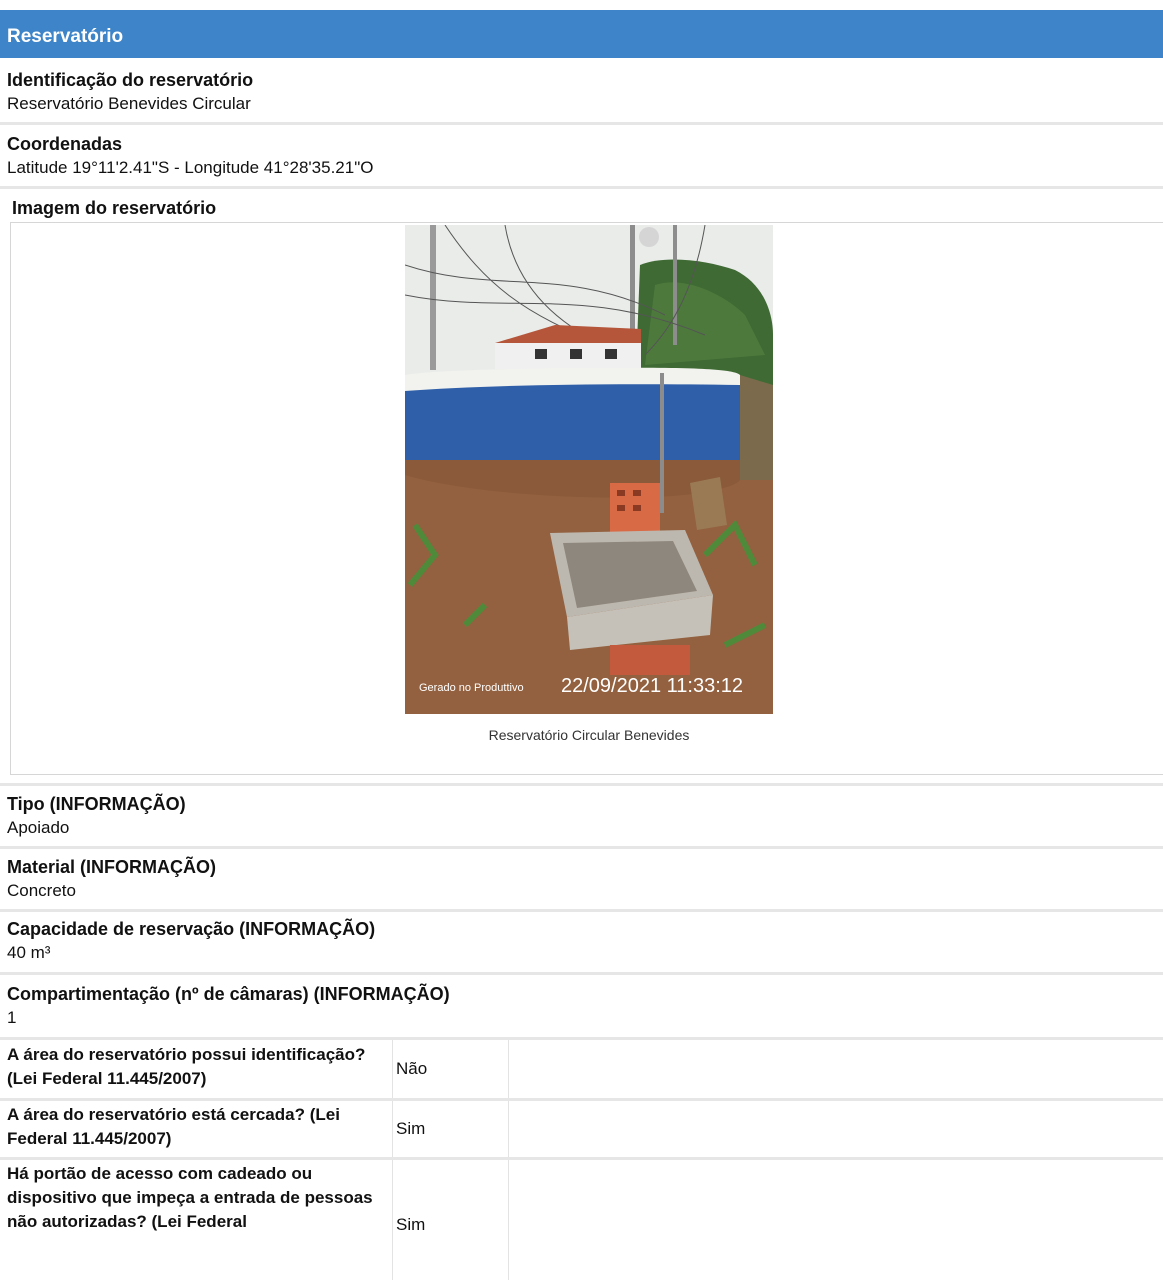 This screenshot has width=1163, height=1280. I want to click on field-material: Material (INFORMAÇÃO) Concreto, so click(581, 878).